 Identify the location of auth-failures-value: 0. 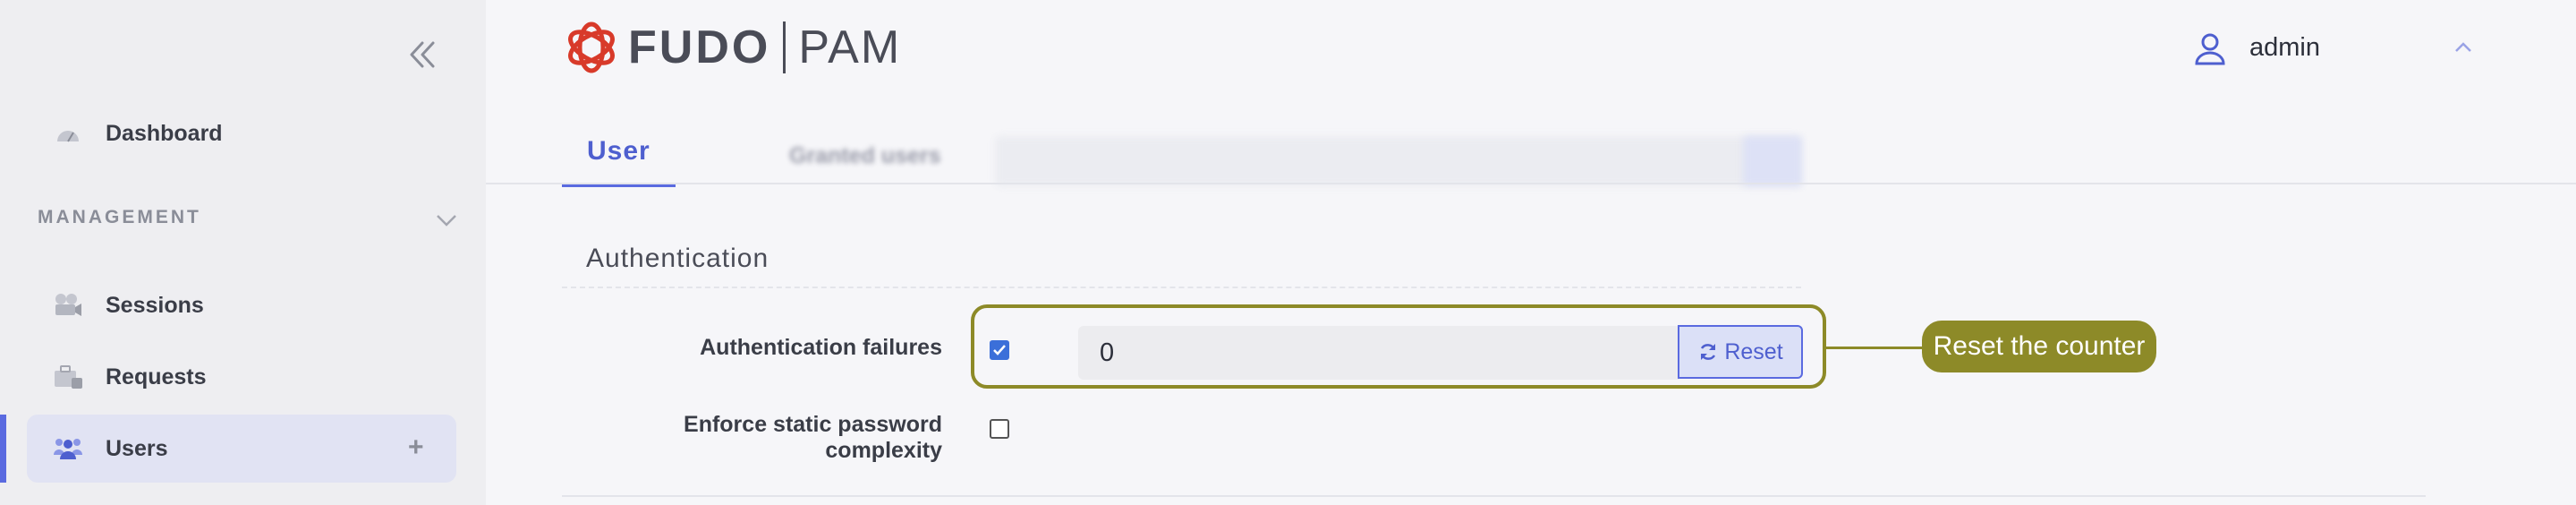
(1107, 353).